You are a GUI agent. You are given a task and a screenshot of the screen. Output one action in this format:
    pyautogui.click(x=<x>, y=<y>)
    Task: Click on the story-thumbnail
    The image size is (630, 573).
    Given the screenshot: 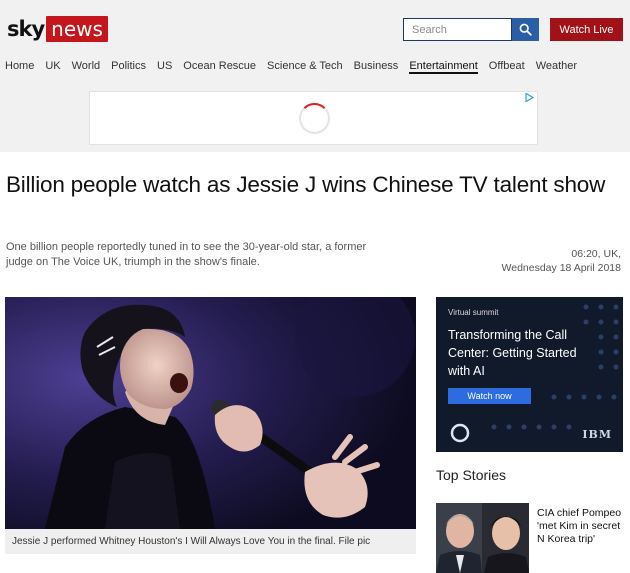 What is the action you would take?
    pyautogui.click(x=482, y=538)
    